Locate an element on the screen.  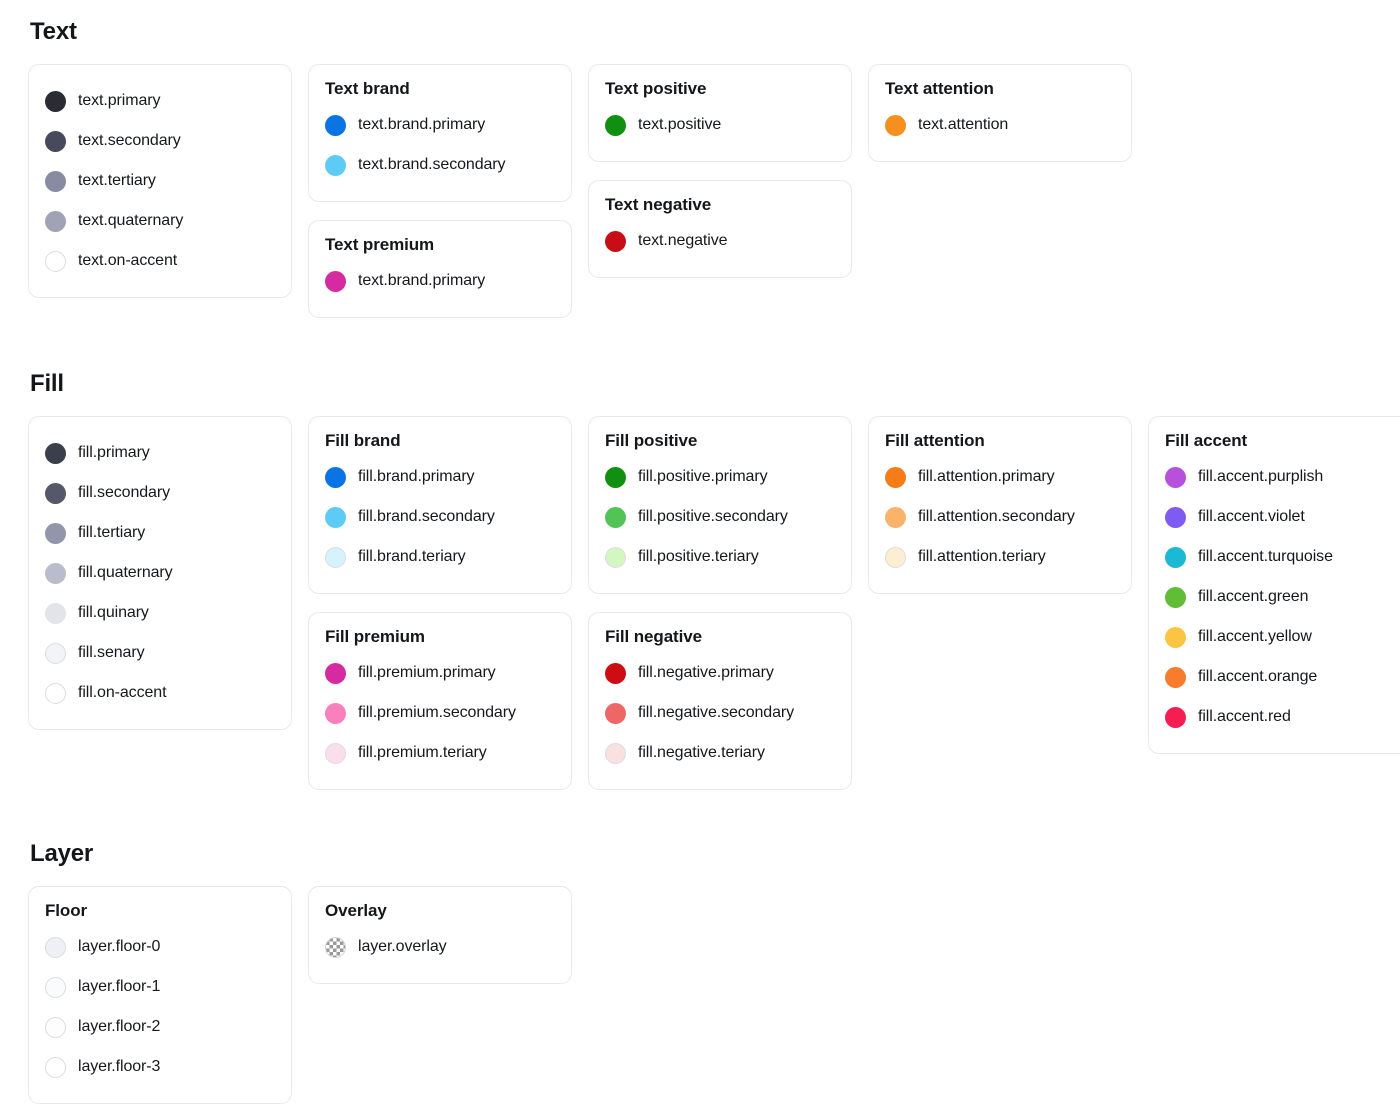
card-title: Text premium is located at coordinates (380, 244).